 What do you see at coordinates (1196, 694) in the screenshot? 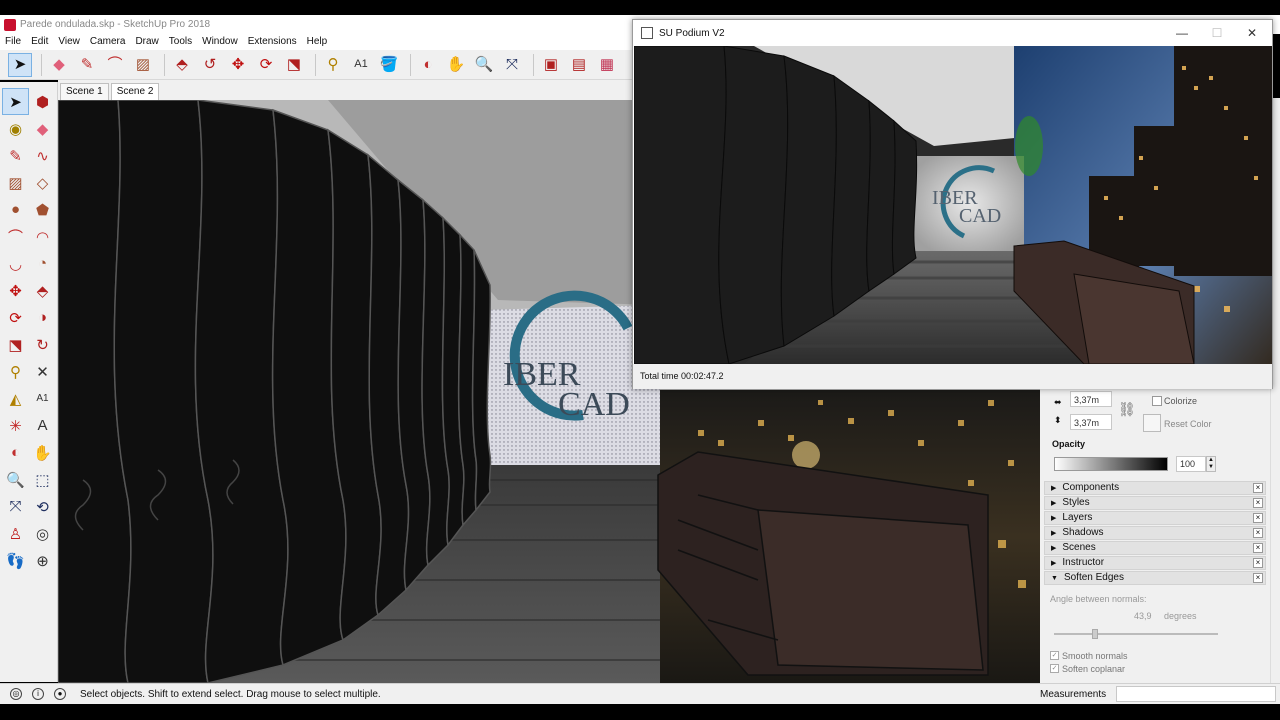
I see `measurements-input` at bounding box center [1196, 694].